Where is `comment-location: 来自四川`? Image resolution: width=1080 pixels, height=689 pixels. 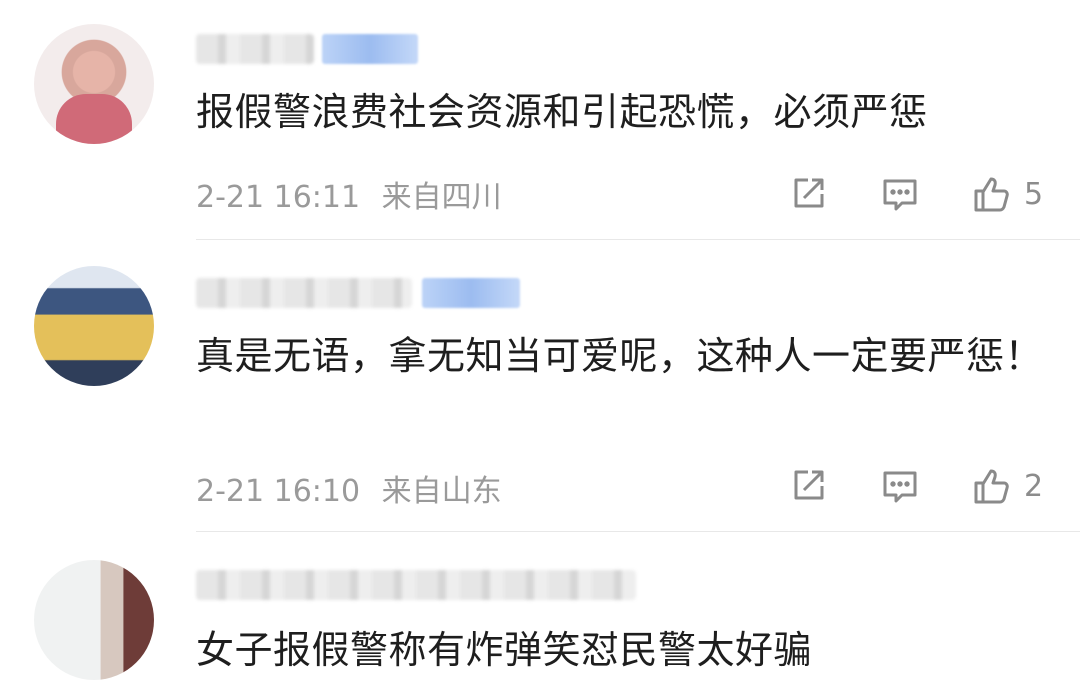
comment-location: 来自四川 is located at coordinates (441, 197).